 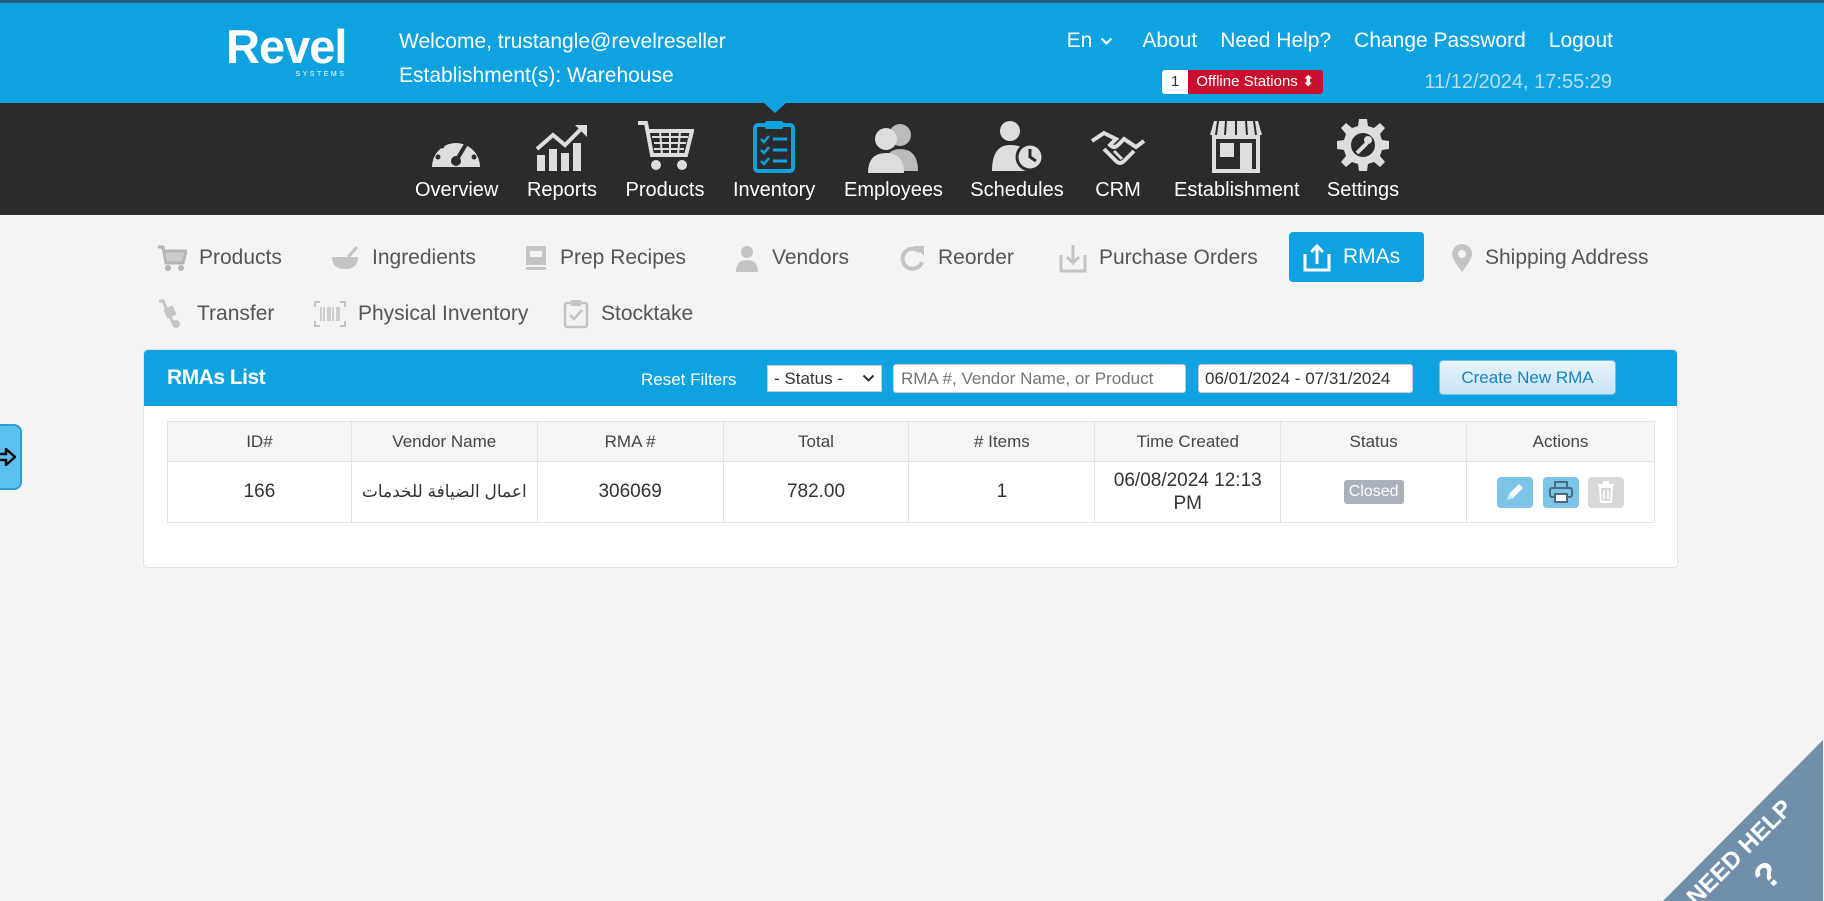 I want to click on download-tray-icon, so click(x=1073, y=259).